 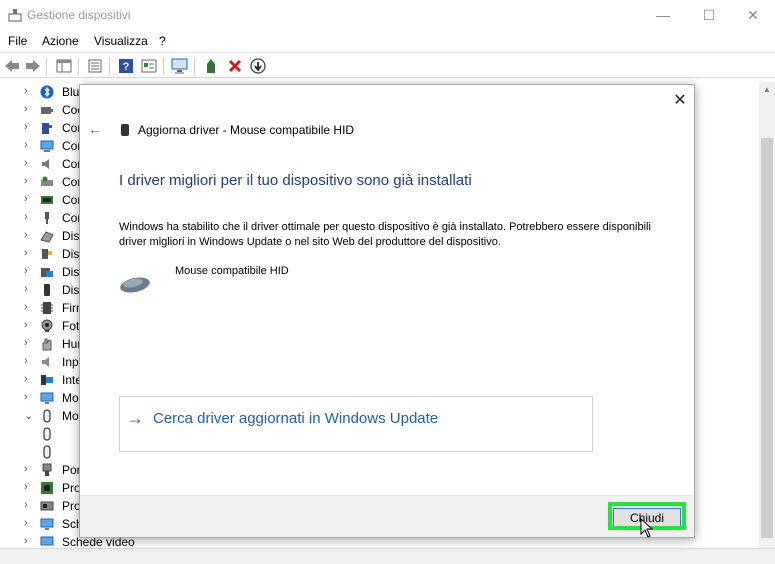 What do you see at coordinates (387, 556) in the screenshot?
I see `status-bar` at bounding box center [387, 556].